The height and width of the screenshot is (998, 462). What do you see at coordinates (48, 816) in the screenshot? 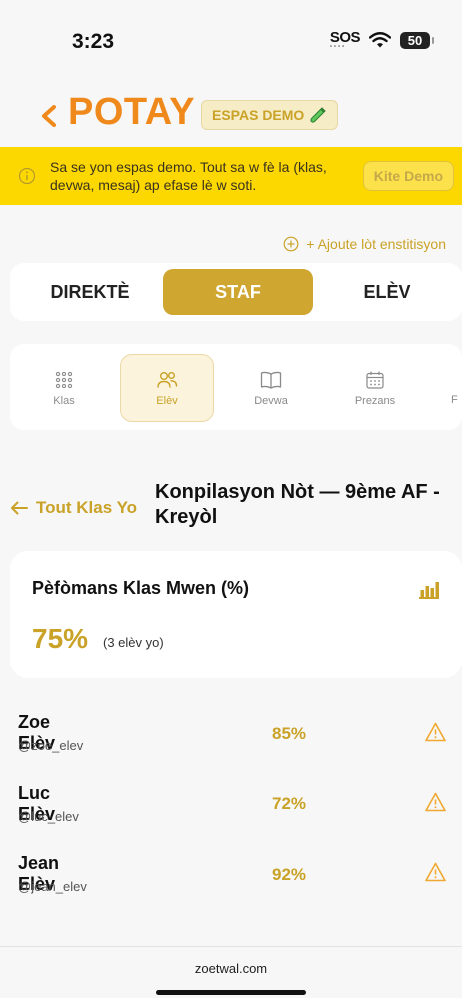
I see `student-handle: @luc_elev` at bounding box center [48, 816].